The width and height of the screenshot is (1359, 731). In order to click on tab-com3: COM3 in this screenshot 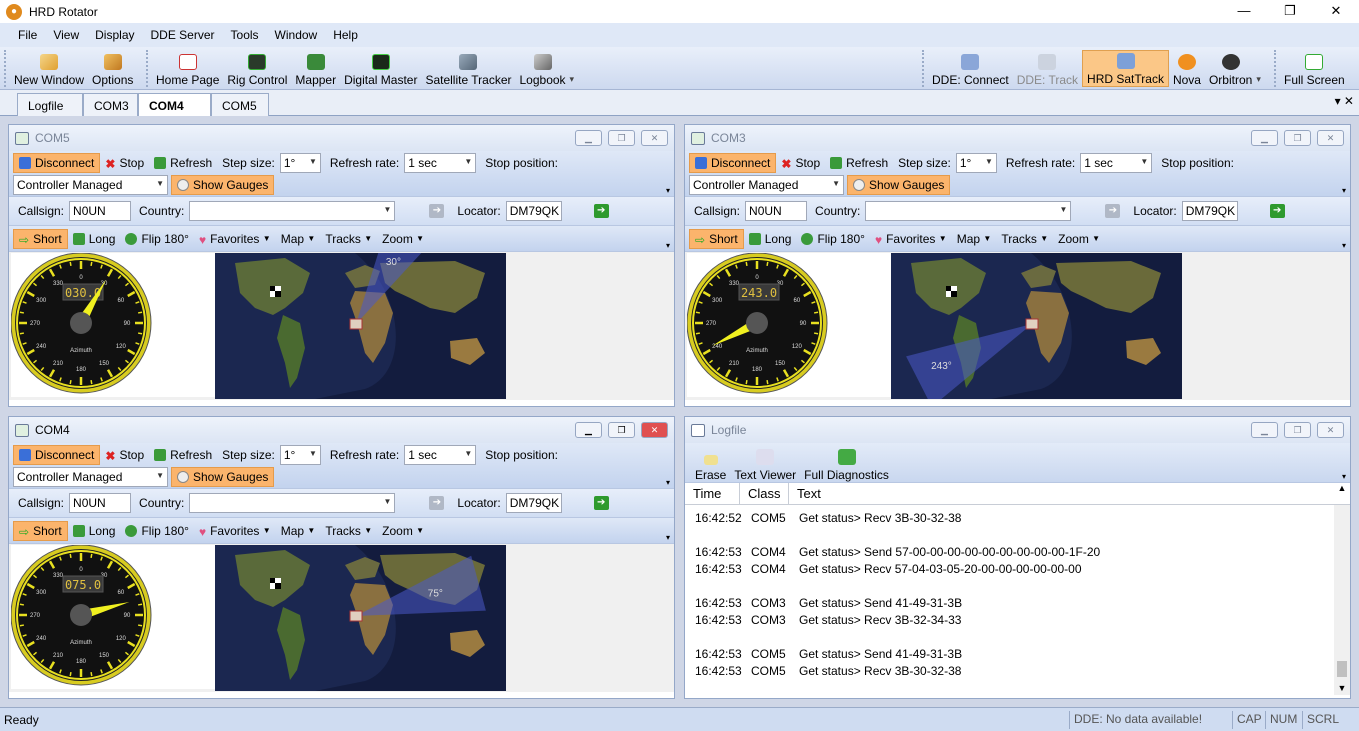, I will do `click(110, 104)`.